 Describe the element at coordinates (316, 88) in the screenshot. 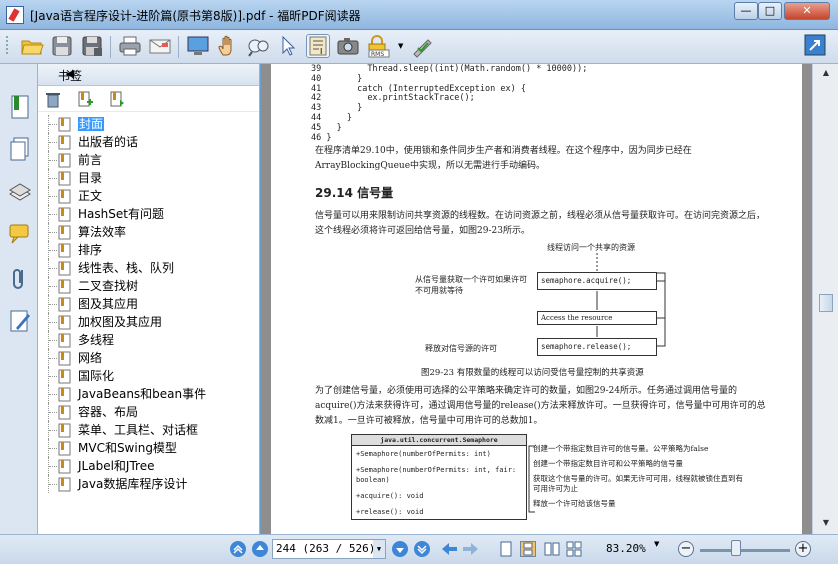

I see `line-number: 41` at that location.